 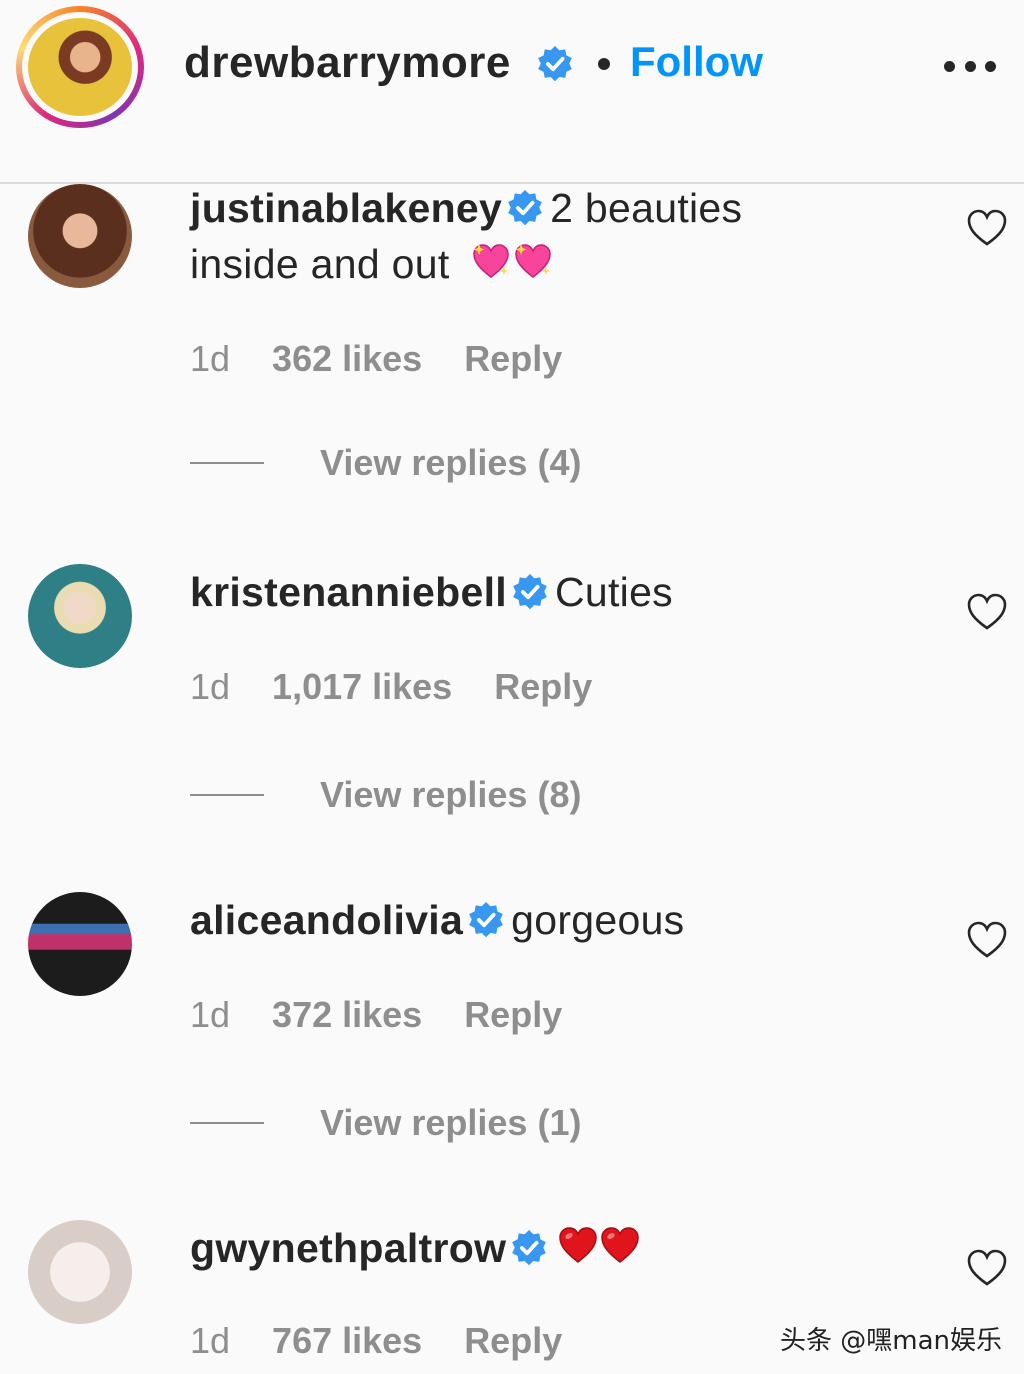 What do you see at coordinates (347, 63) in the screenshot?
I see `header-username: drewbarrymore` at bounding box center [347, 63].